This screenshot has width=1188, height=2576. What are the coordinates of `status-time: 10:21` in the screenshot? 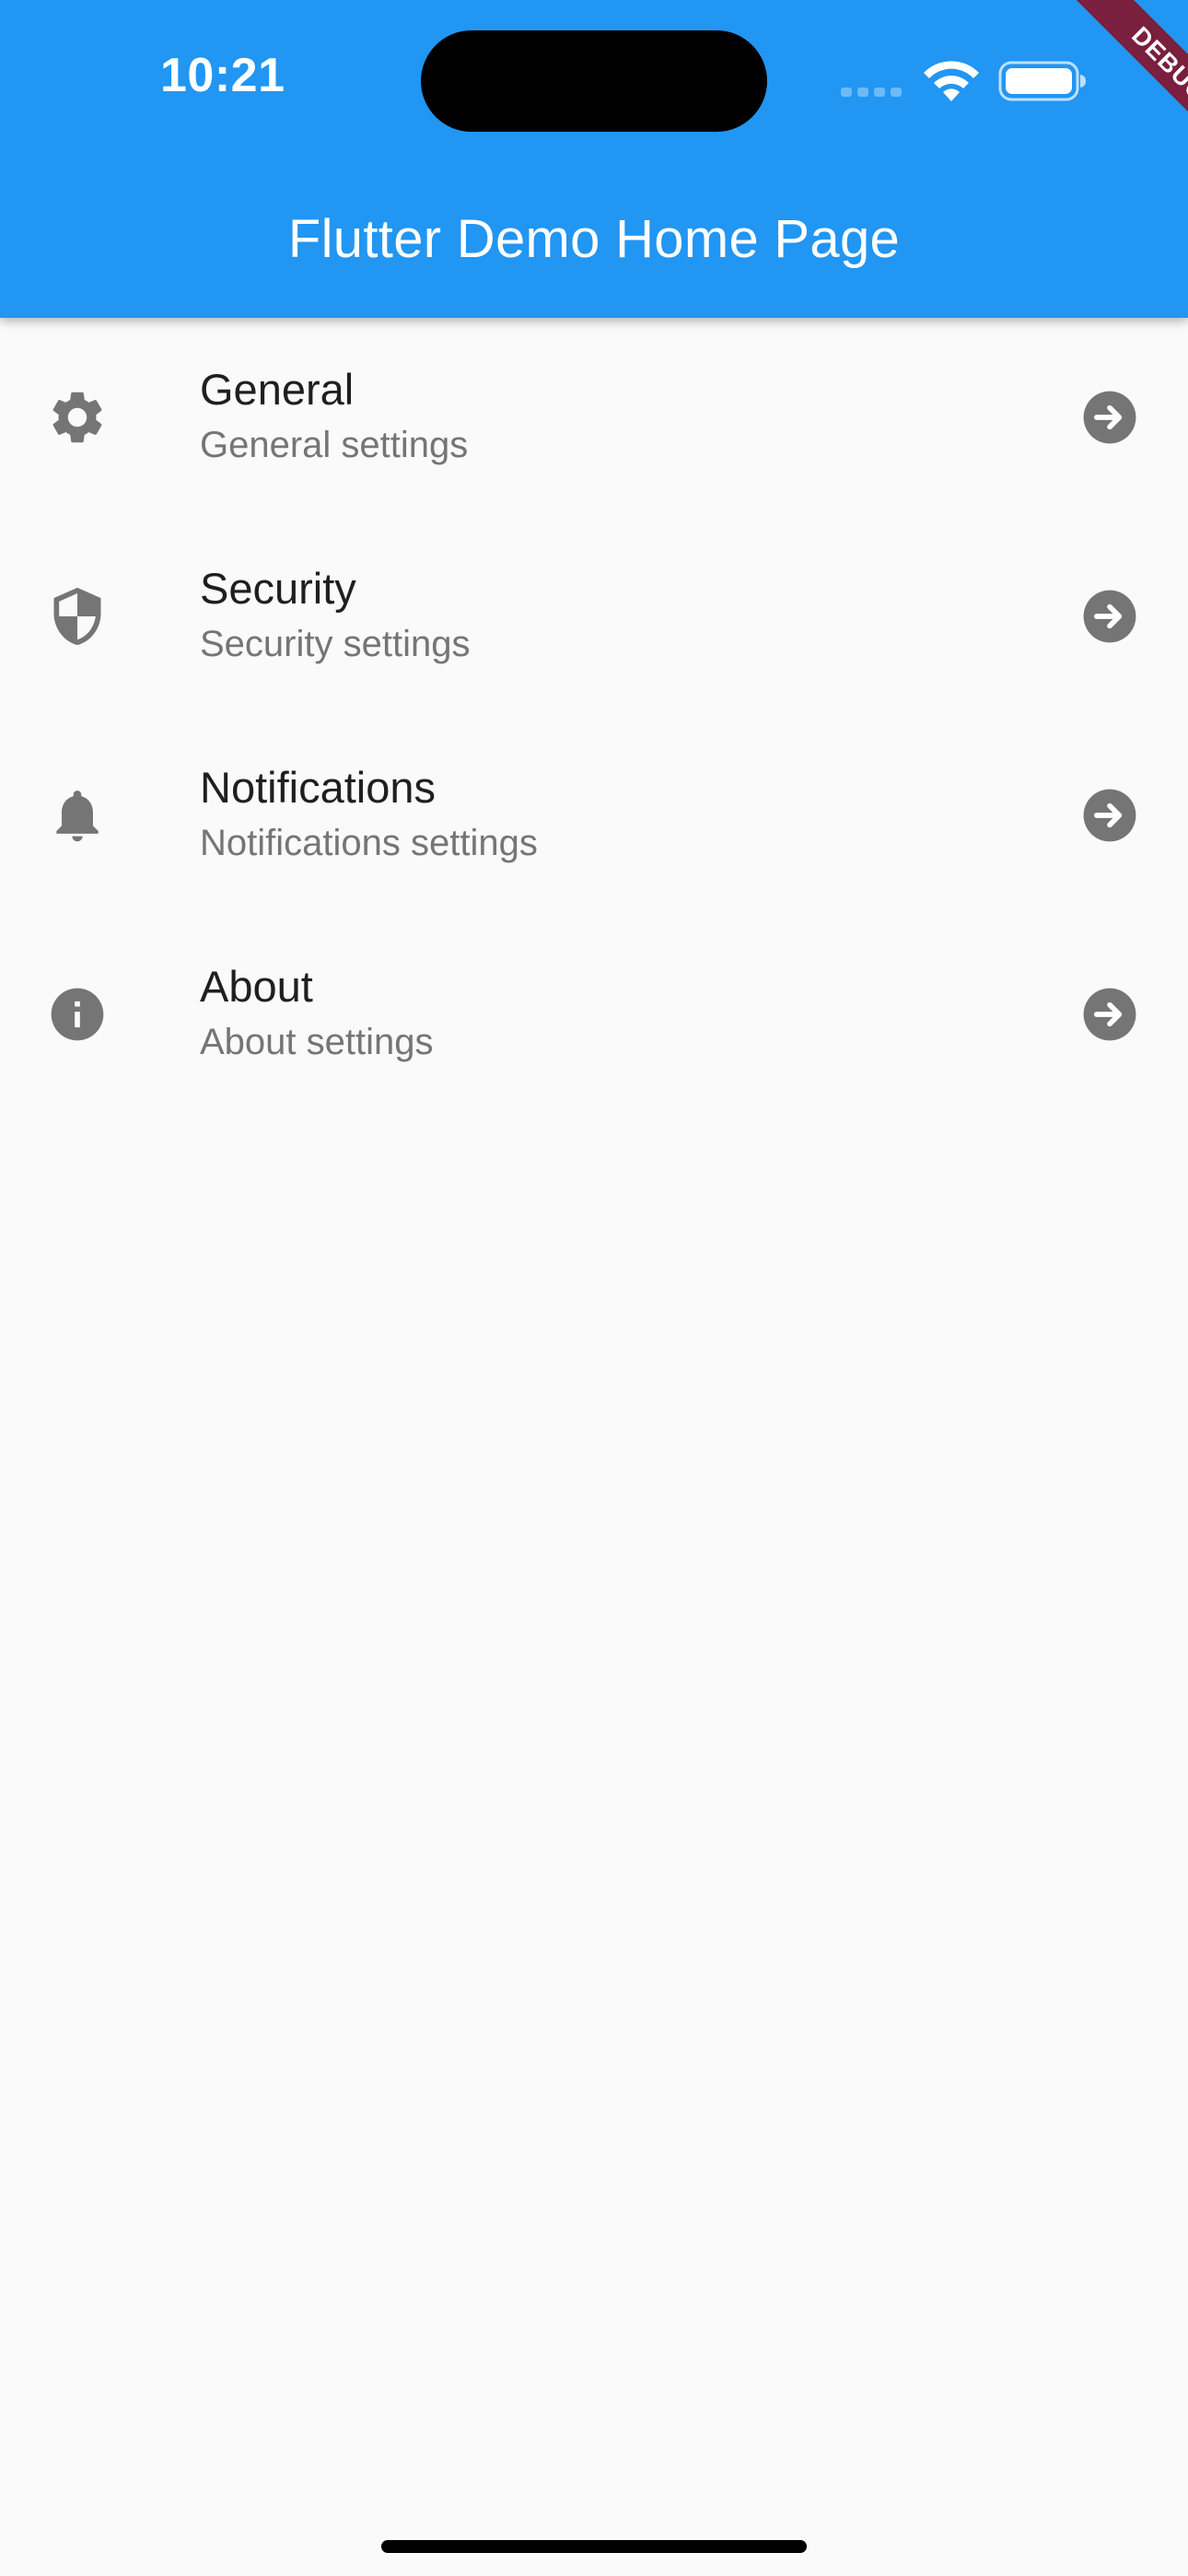 It's located at (222, 75).